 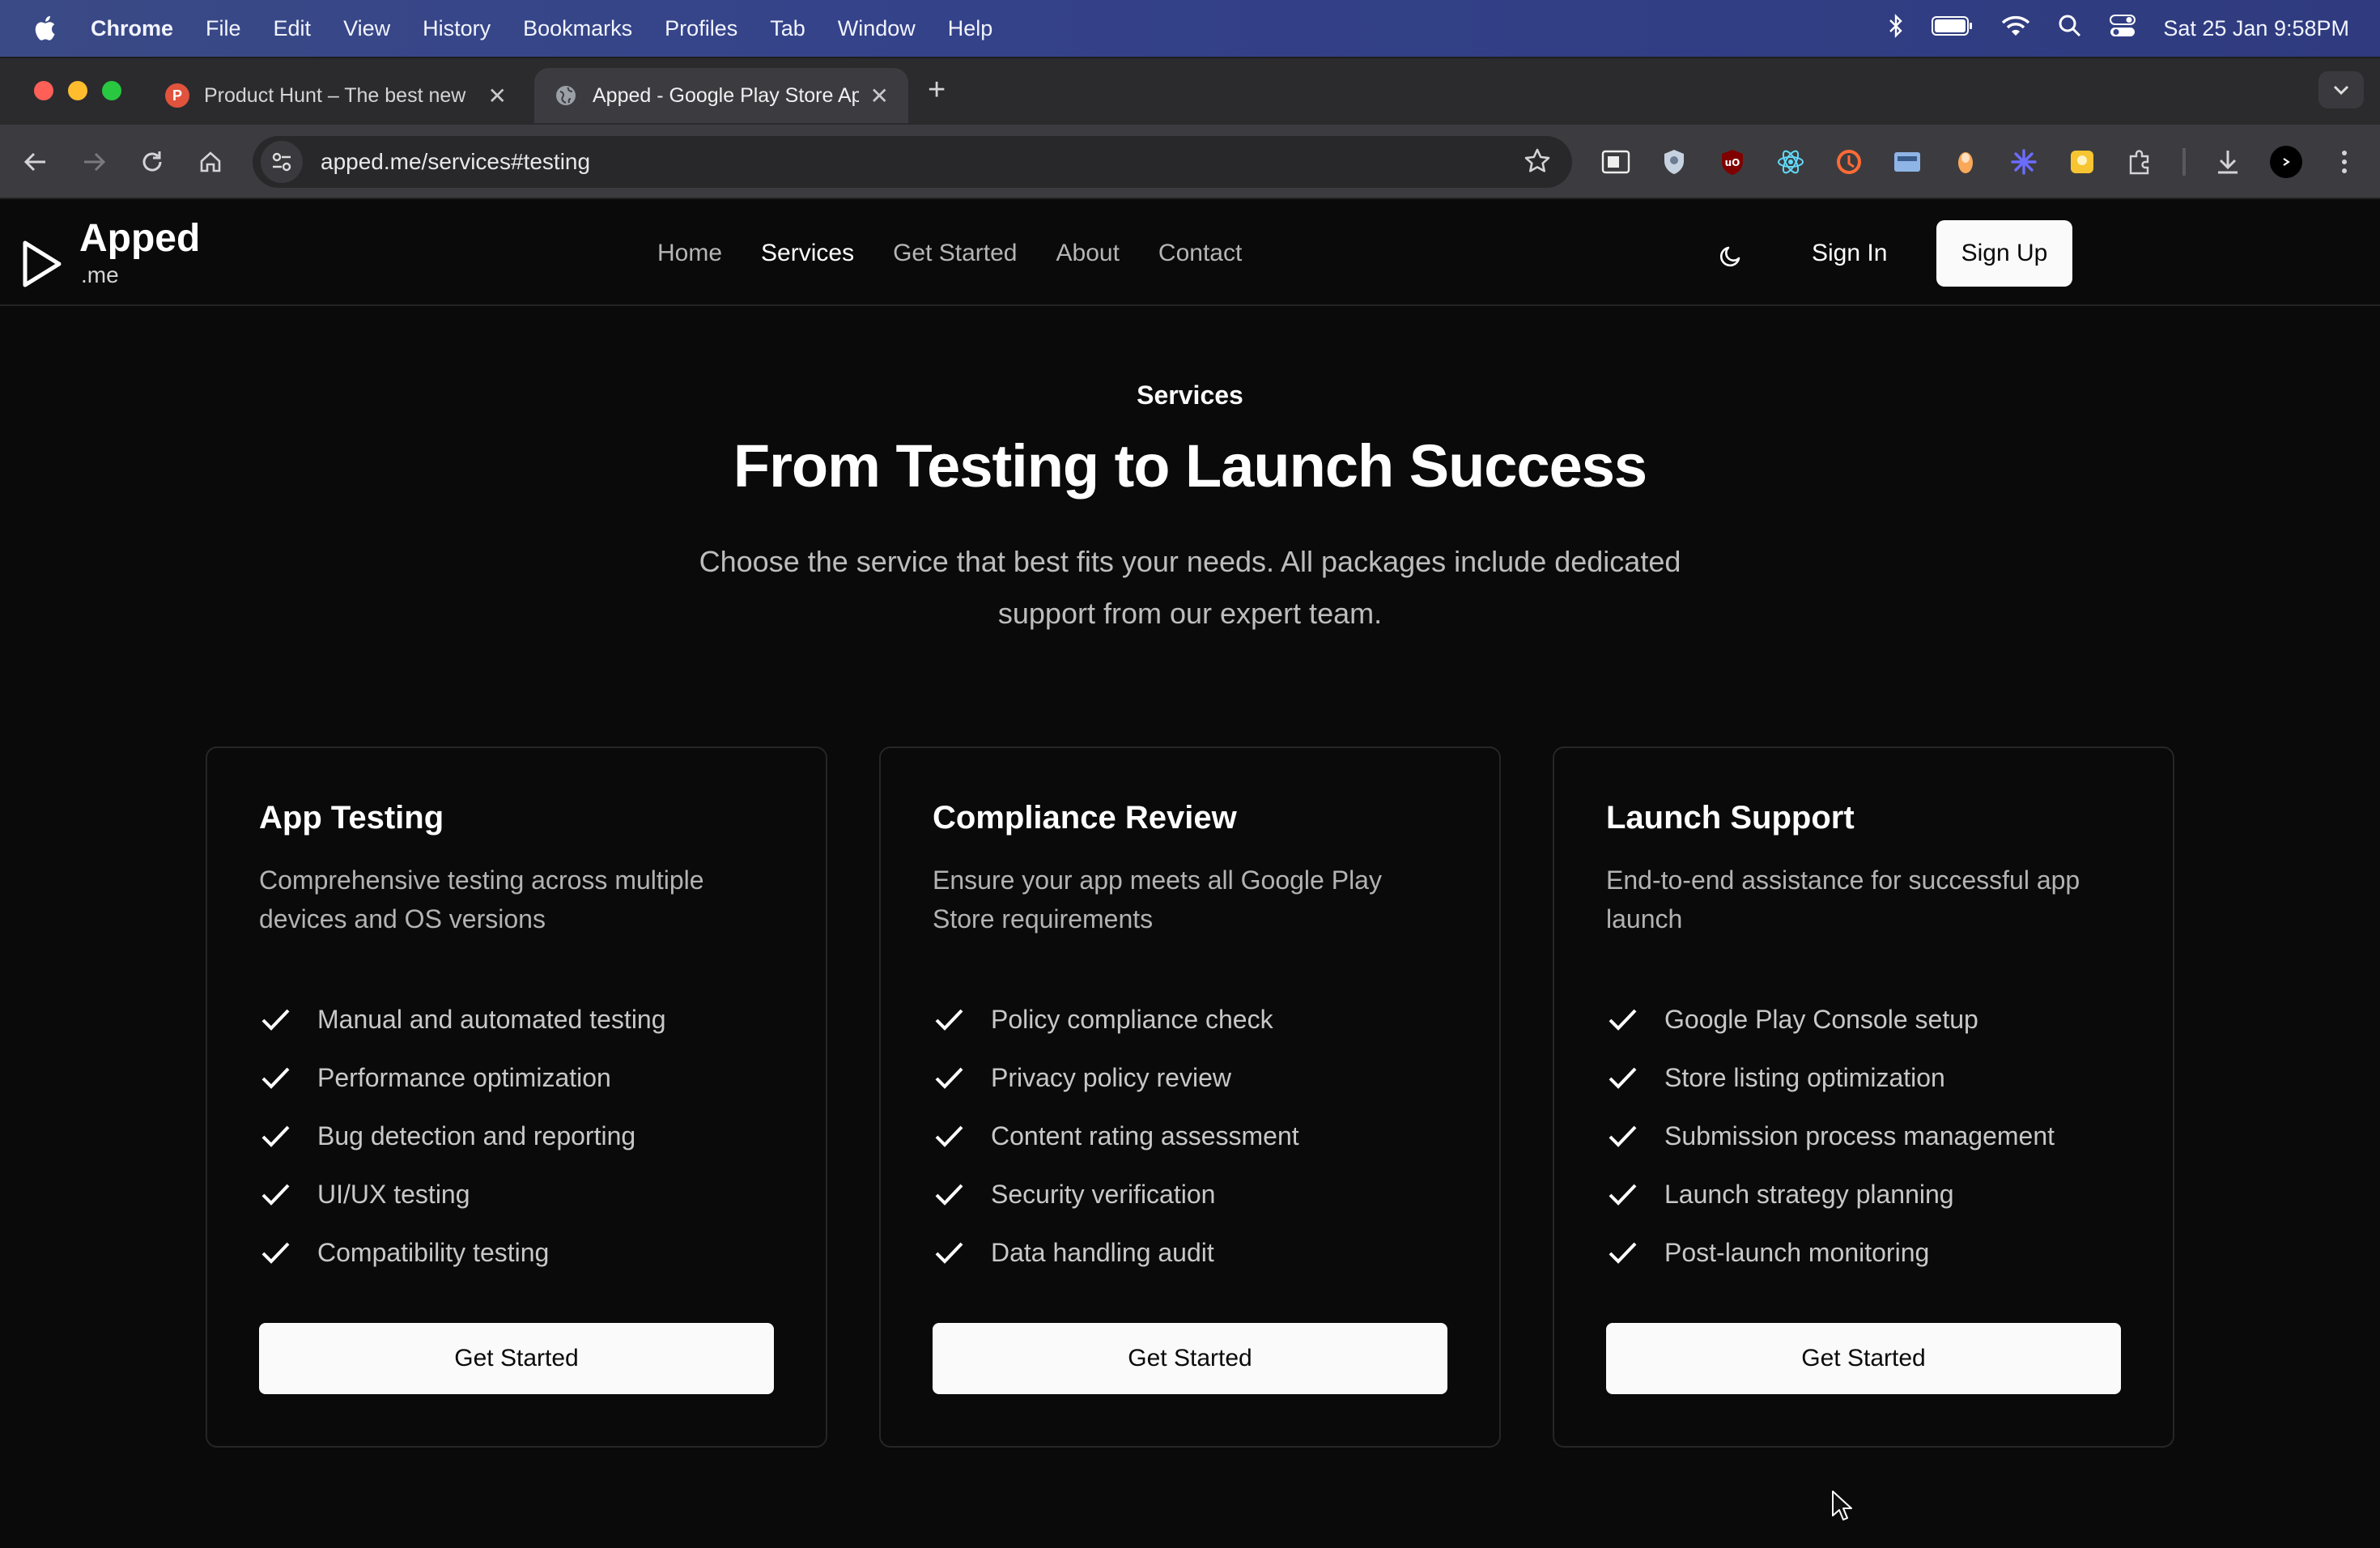 I want to click on nav-about: About, so click(x=1088, y=254).